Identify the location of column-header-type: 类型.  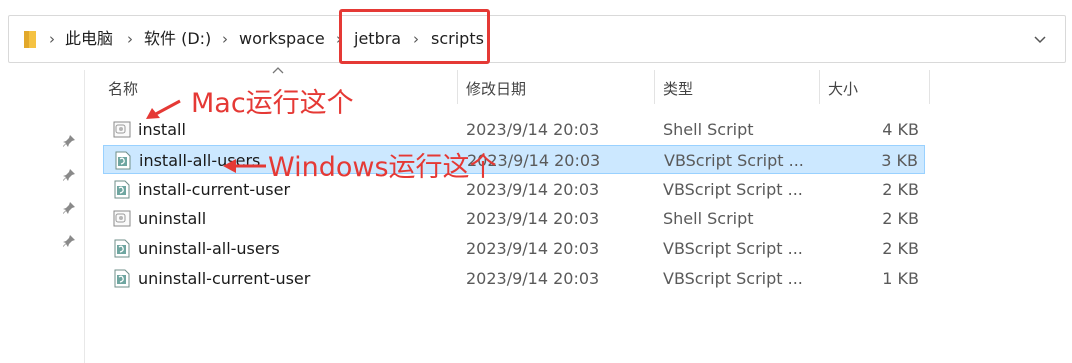
(678, 89).